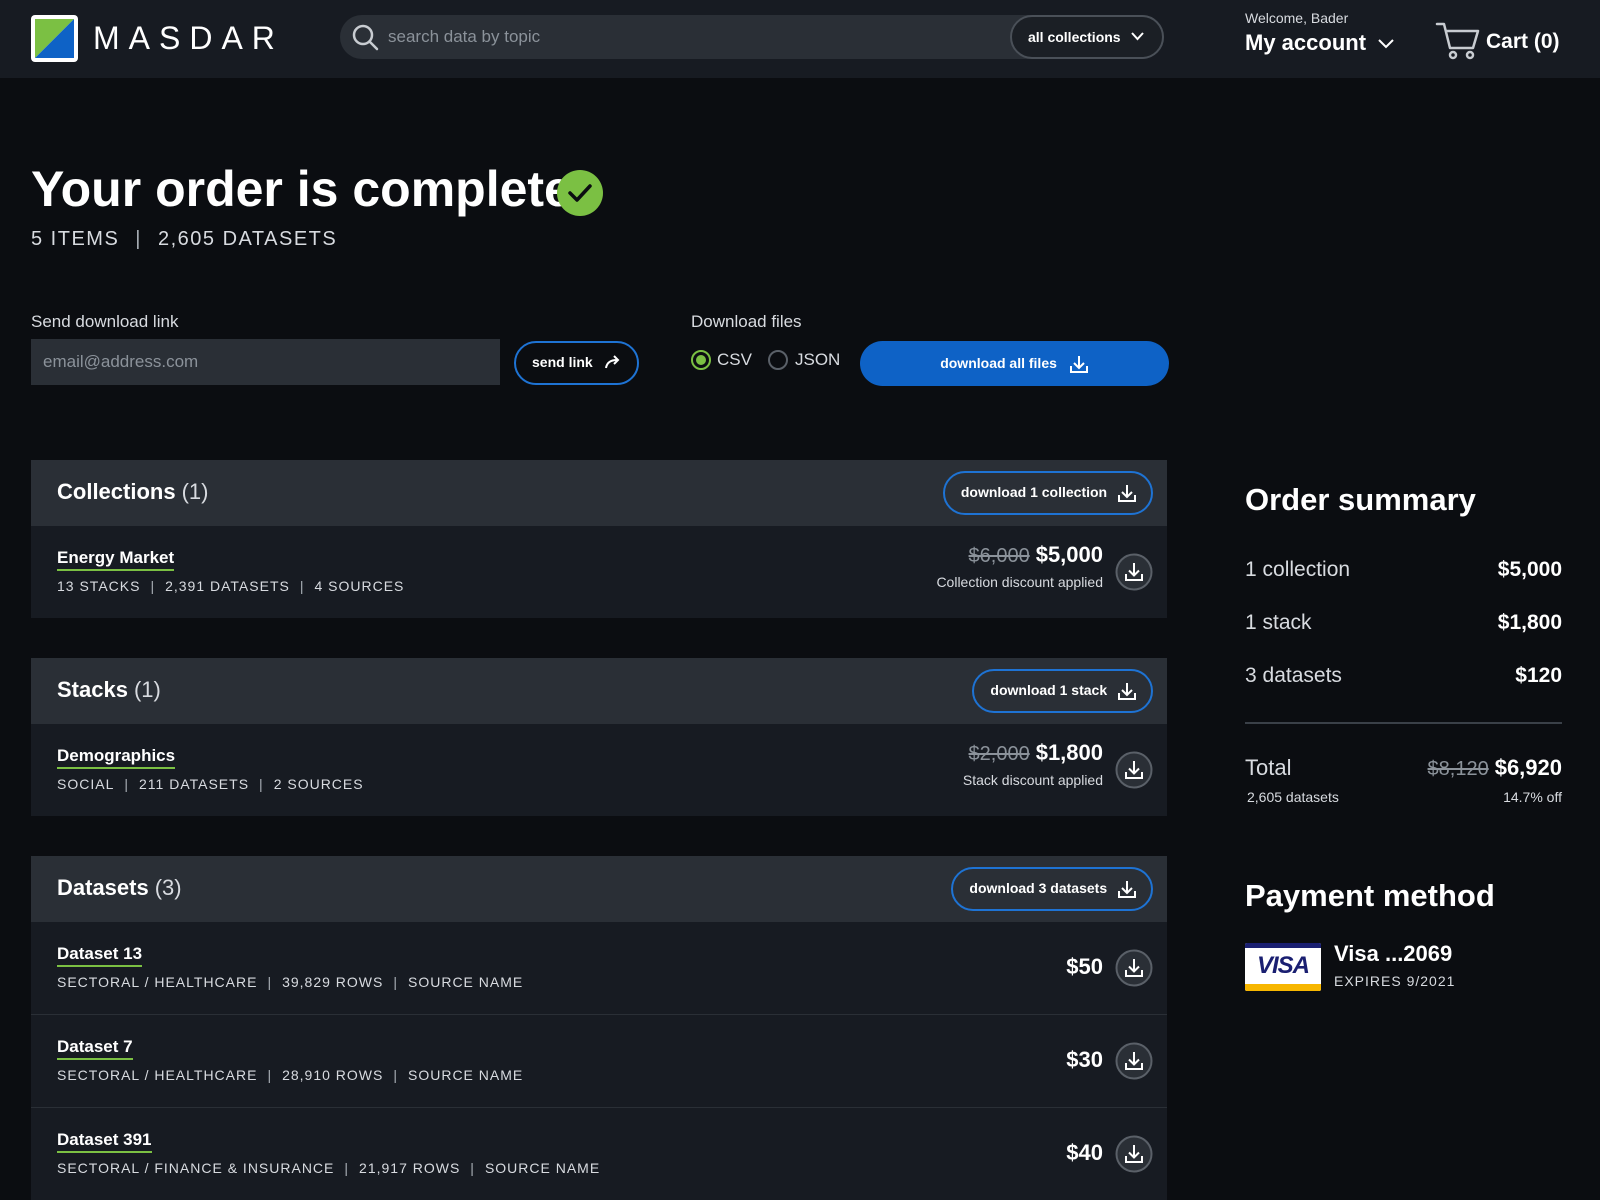 This screenshot has width=1600, height=1200. I want to click on price: $5,000, so click(1069, 554).